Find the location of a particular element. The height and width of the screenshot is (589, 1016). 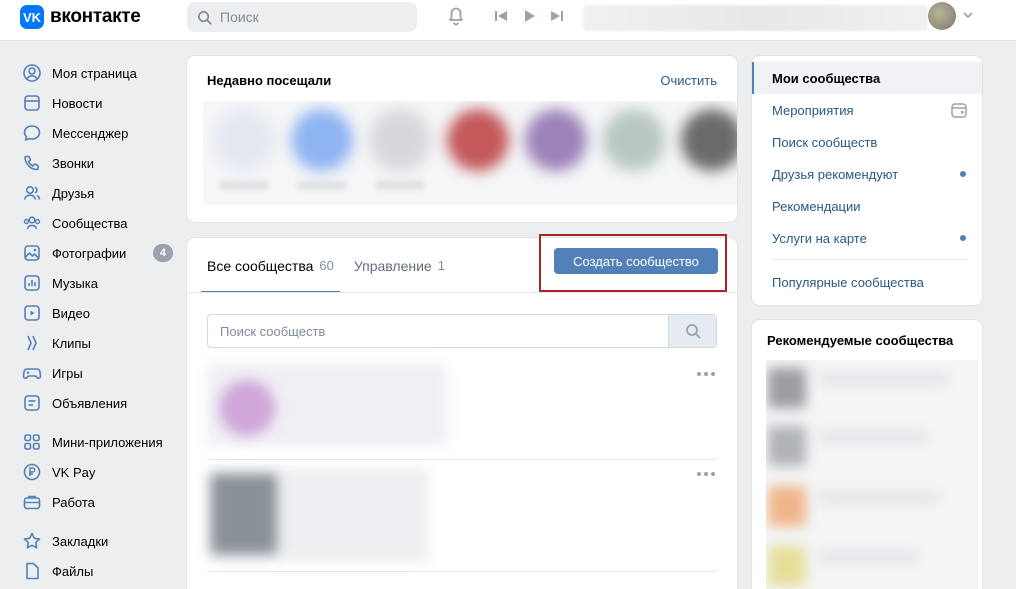

nav-bookmarks: Закладки is located at coordinates (102, 541).